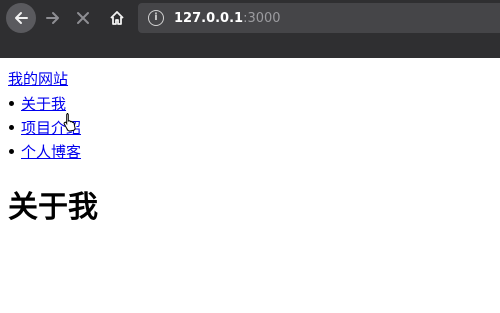 This screenshot has width=500, height=313. I want to click on forward-button, so click(53, 18).